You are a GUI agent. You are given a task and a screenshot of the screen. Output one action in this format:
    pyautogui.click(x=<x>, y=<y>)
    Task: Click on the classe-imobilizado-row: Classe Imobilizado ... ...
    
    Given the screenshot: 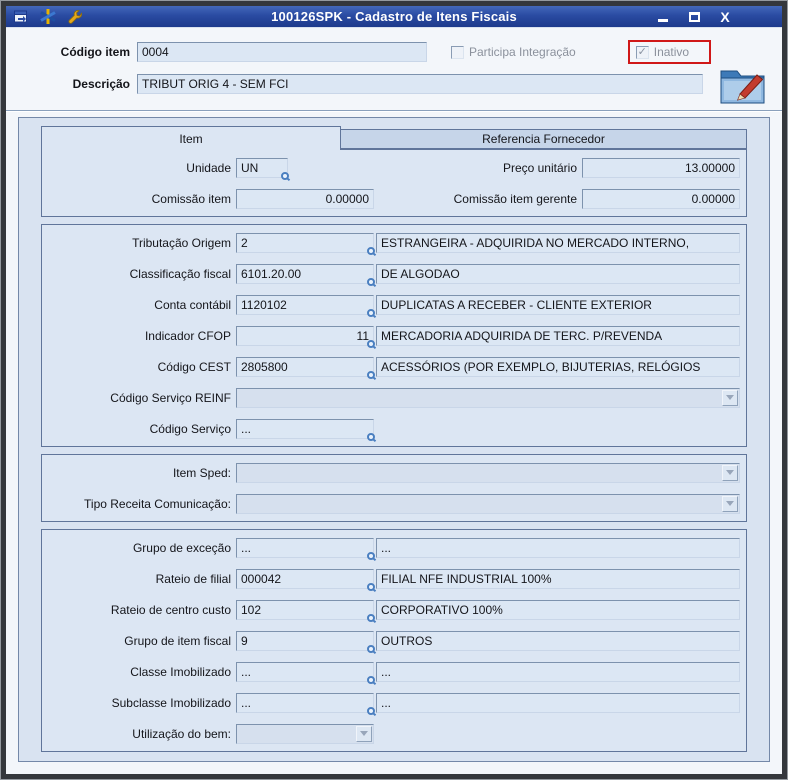 What is the action you would take?
    pyautogui.click(x=394, y=672)
    